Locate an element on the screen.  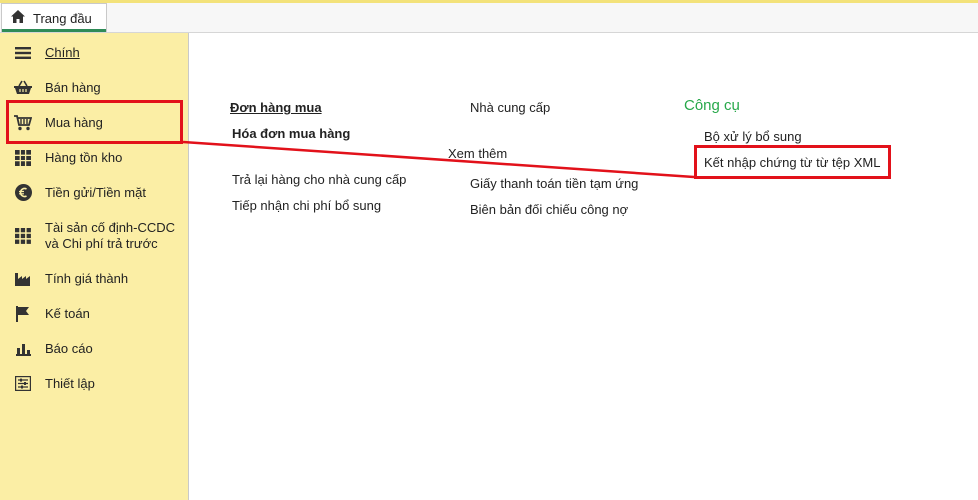
flag-icon is located at coordinates (23, 314).